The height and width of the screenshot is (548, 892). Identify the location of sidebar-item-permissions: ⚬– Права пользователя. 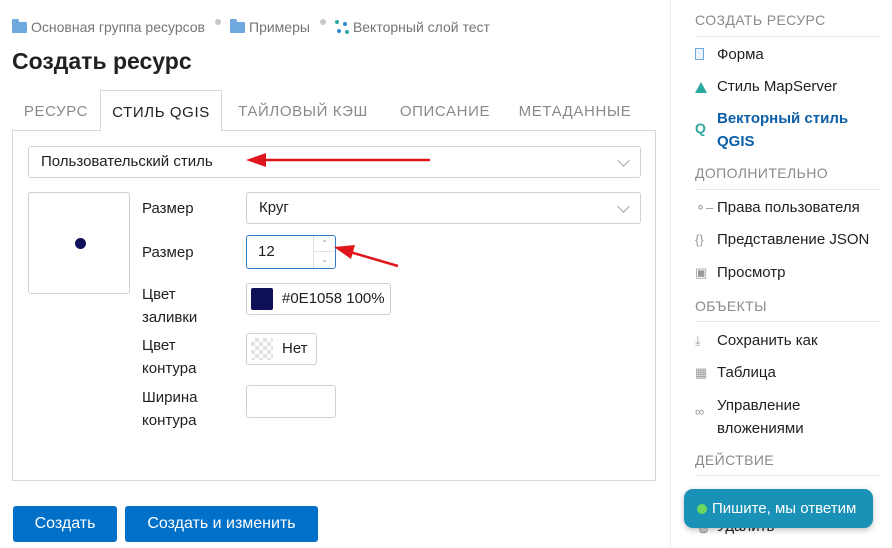
(788, 207).